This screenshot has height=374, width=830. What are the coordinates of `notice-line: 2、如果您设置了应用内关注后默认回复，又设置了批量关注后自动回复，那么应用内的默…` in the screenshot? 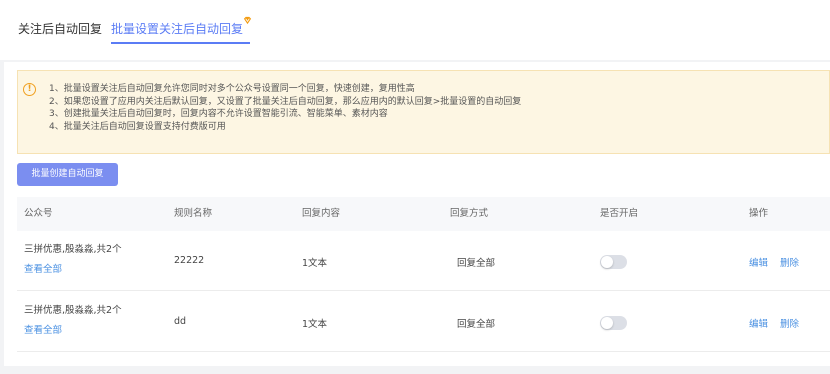 It's located at (285, 101).